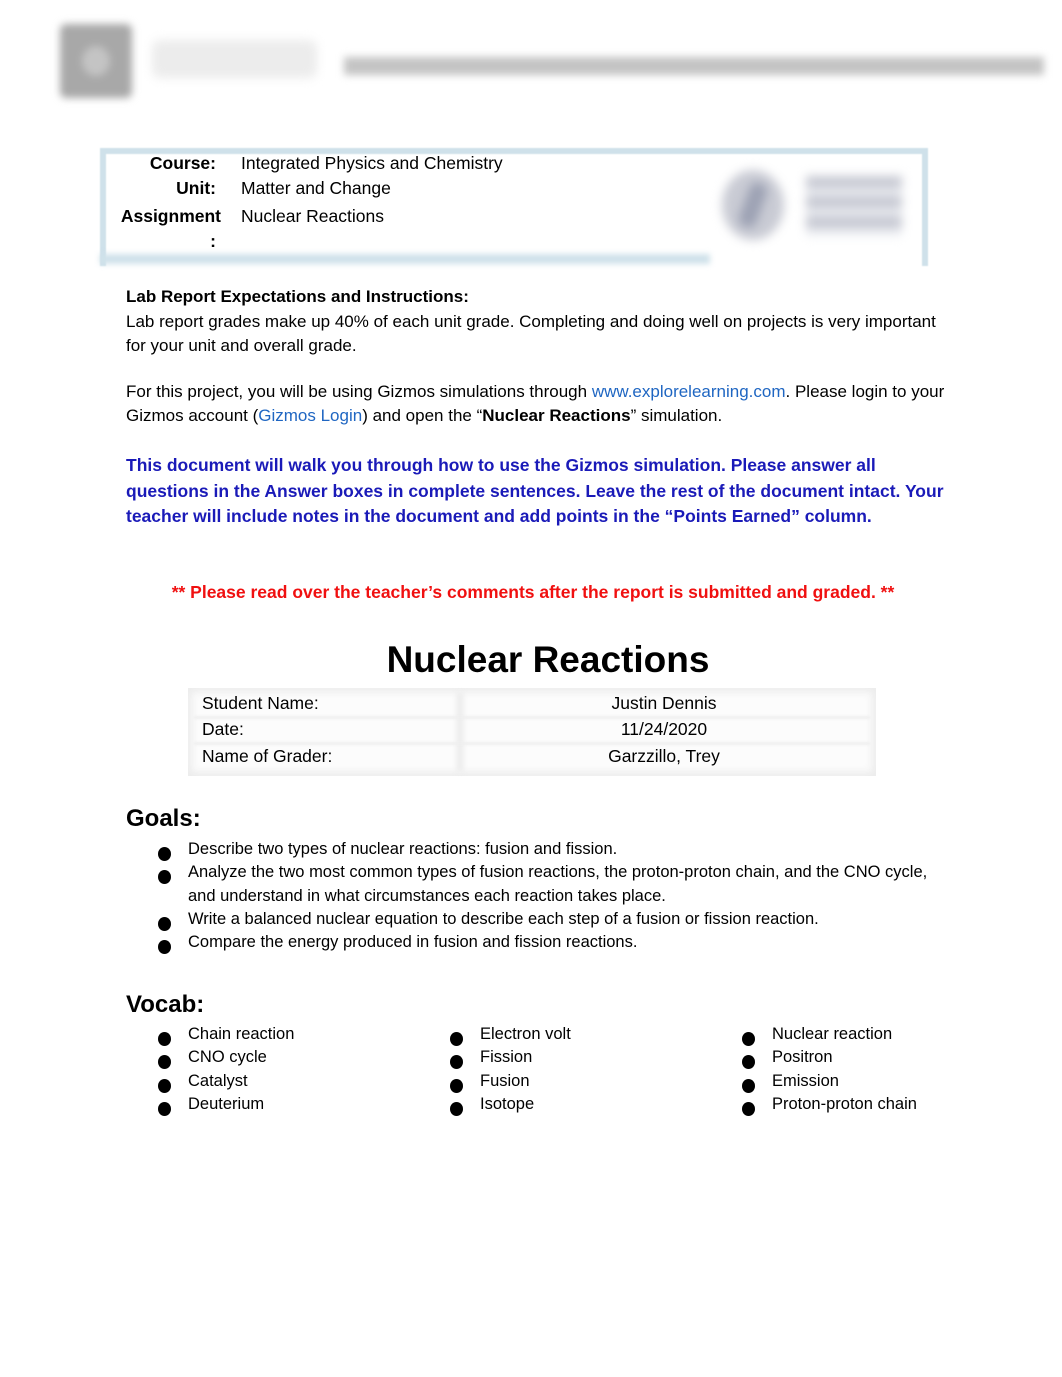  Describe the element at coordinates (802, 1057) in the screenshot. I see `vocab-term: Positron` at that location.